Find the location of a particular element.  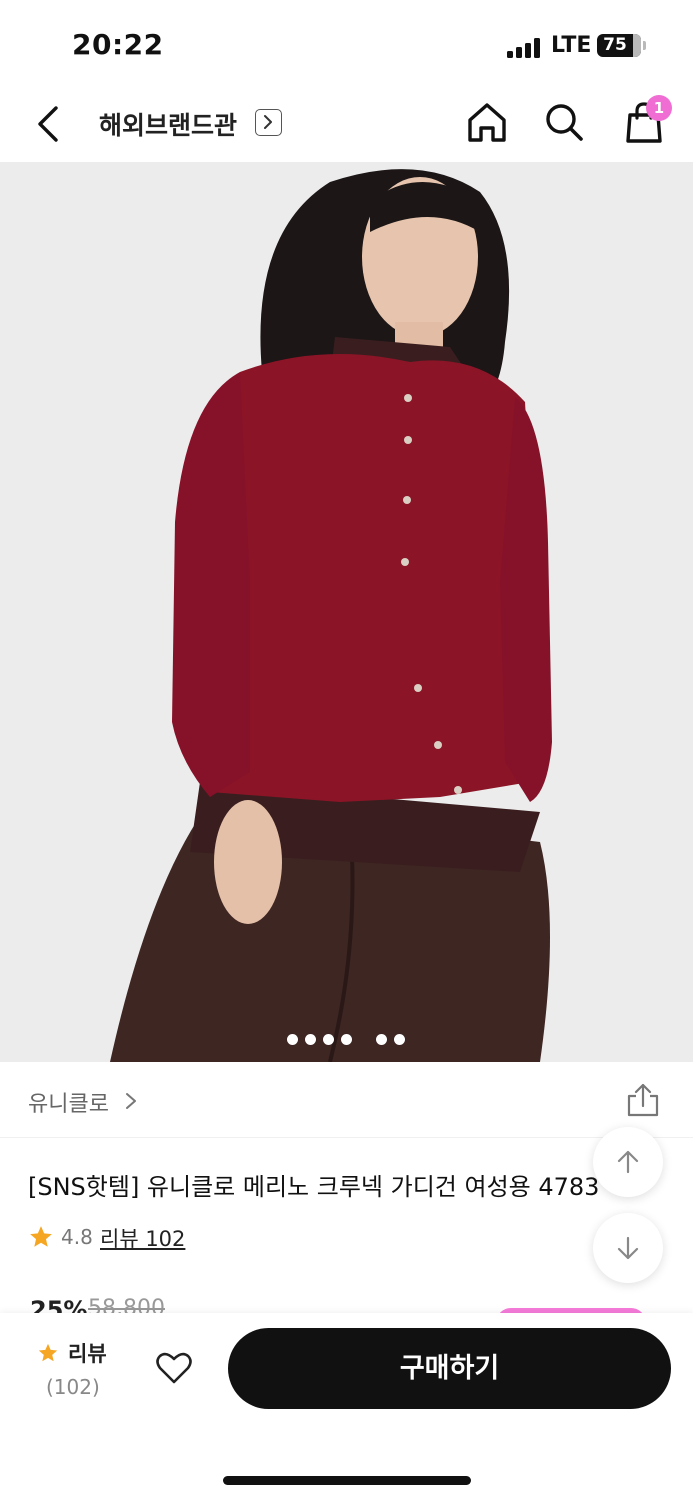

arrow-down-icon is located at coordinates (628, 1248).